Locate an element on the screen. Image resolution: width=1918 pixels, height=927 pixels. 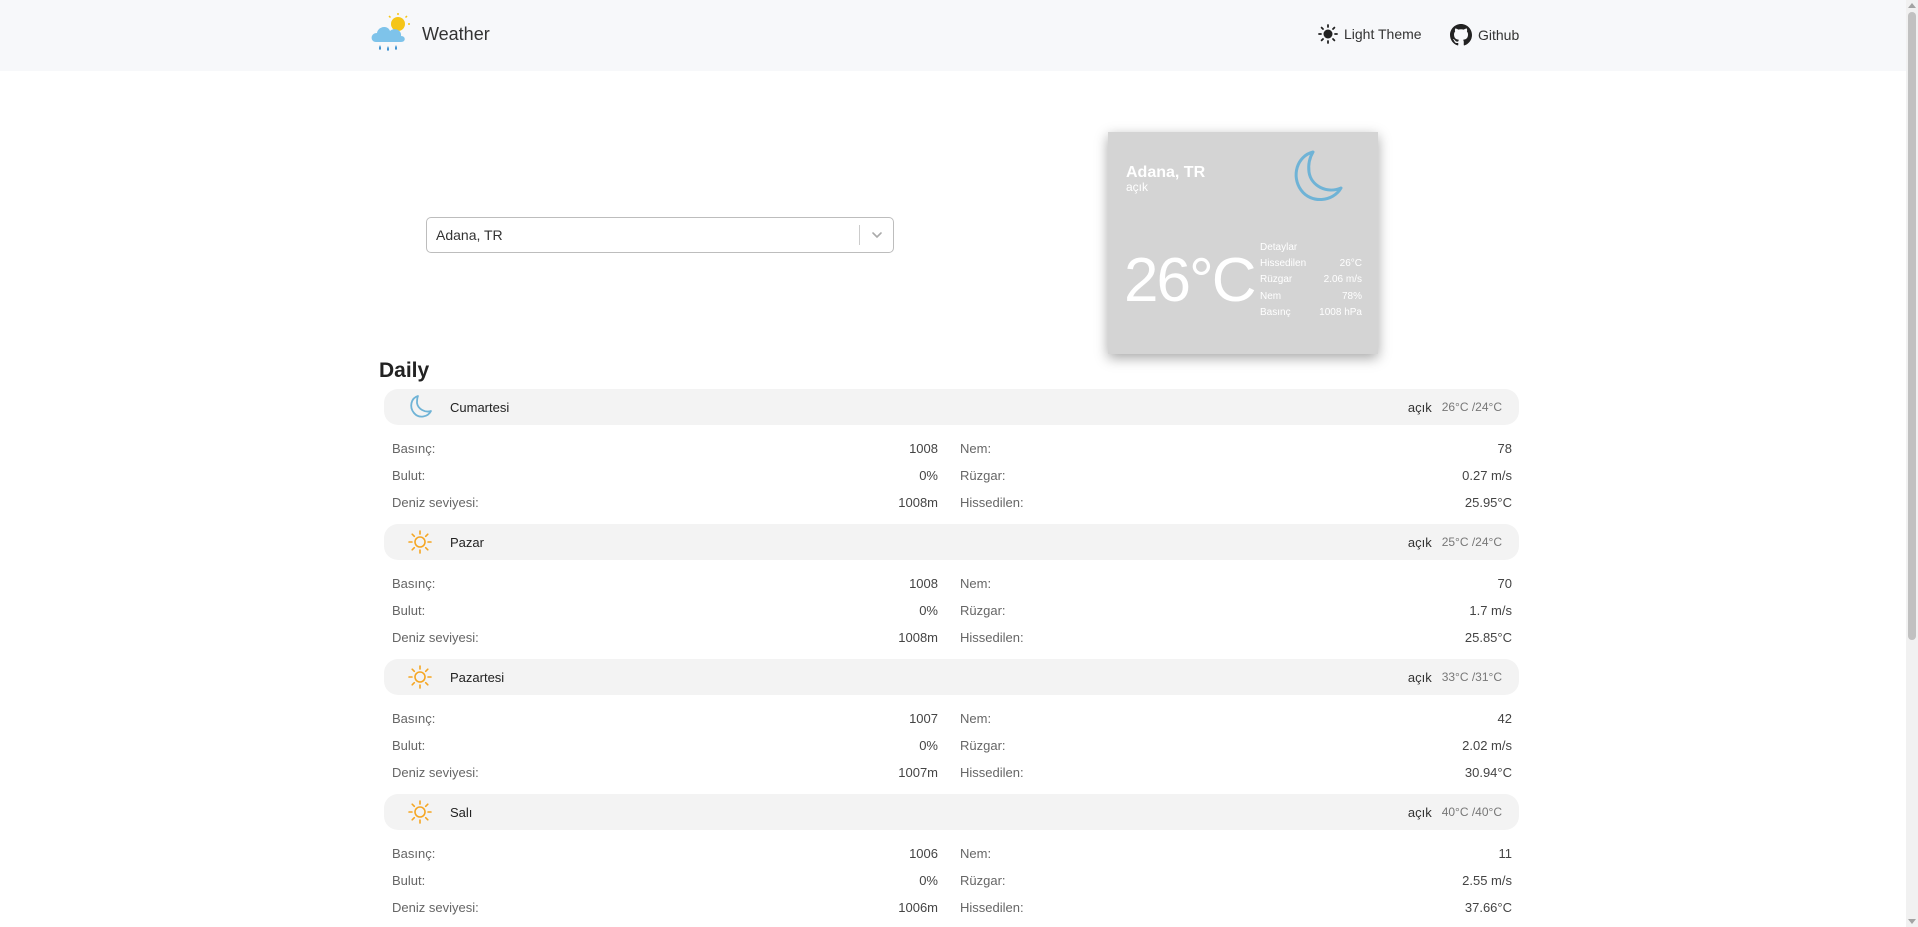
day-temperatures: 26°C /24°C is located at coordinates (1471, 407).